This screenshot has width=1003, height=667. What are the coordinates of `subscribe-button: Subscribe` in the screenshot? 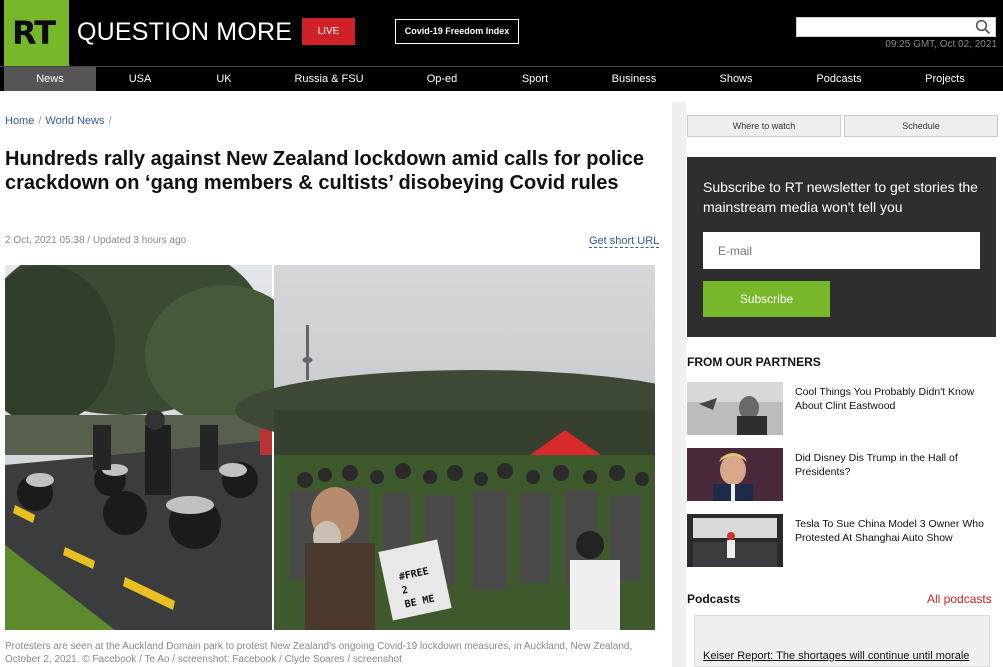 It's located at (766, 299).